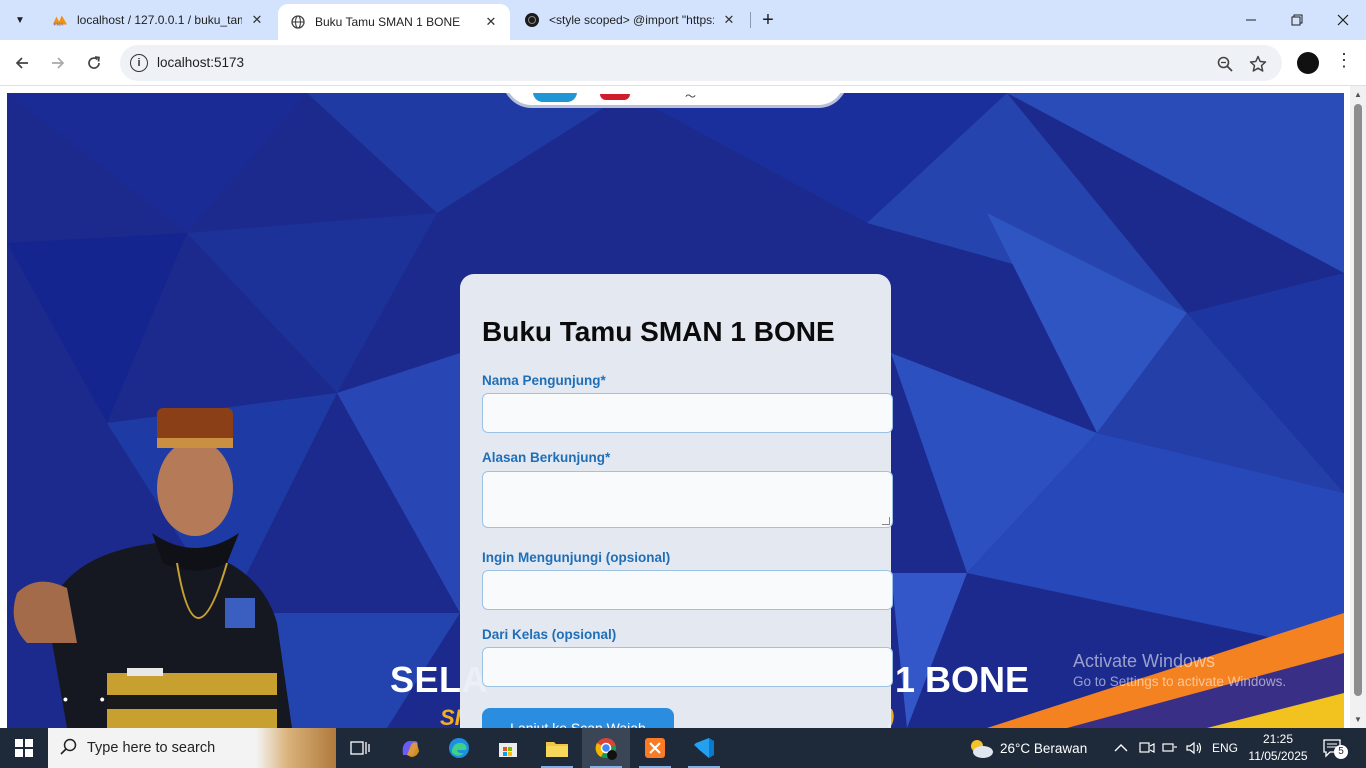  I want to click on scroll-up-icon: ▲, so click(1358, 94).